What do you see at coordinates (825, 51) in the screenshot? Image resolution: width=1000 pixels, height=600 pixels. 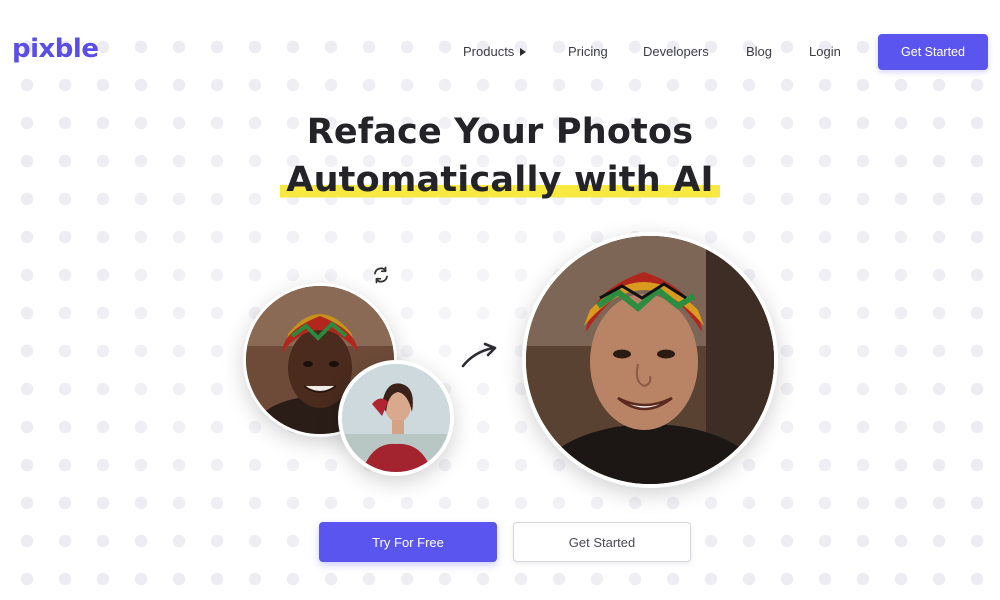 I see `nav-login: Login` at bounding box center [825, 51].